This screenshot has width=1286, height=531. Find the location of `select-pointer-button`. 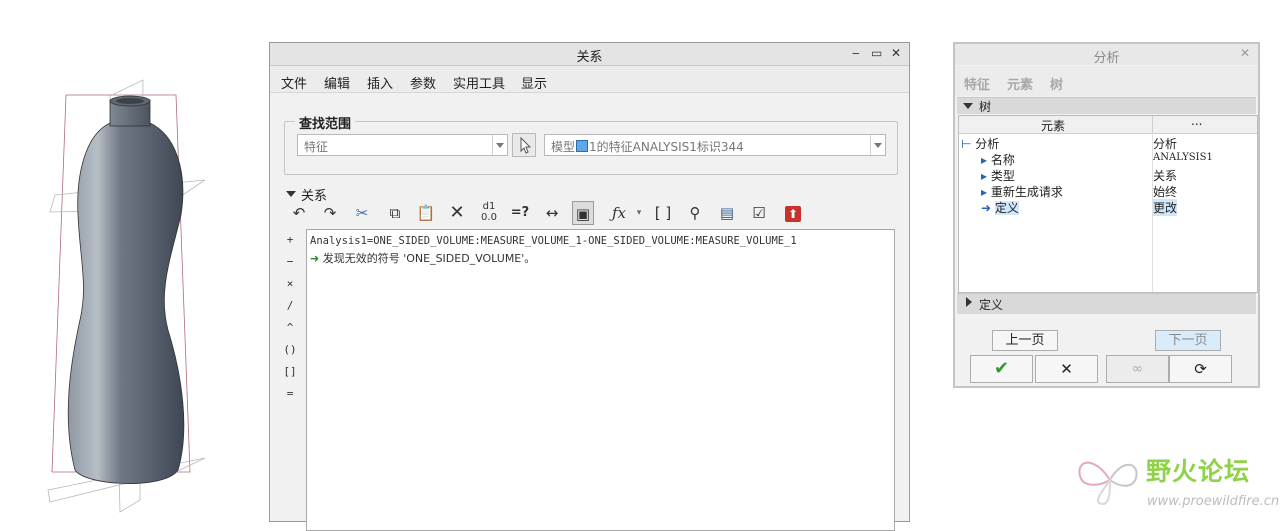

select-pointer-button is located at coordinates (524, 145).